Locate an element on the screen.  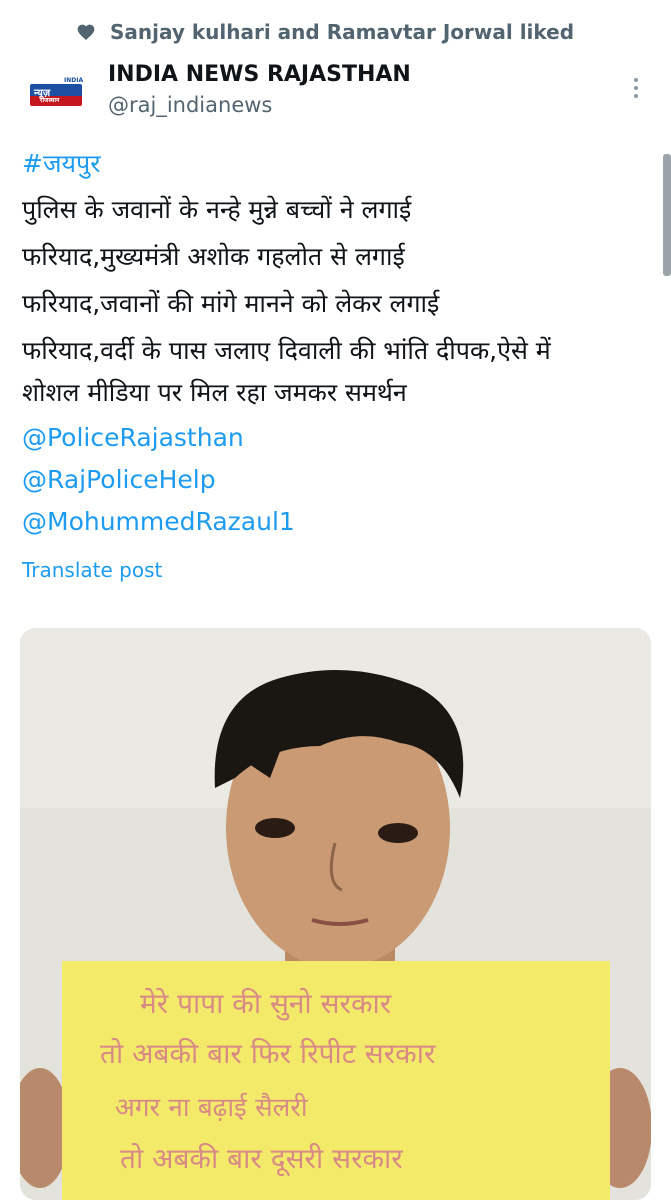
social-context: Sanjay kulhari and Ramavtar Jorwal liked is located at coordinates (335, 34).